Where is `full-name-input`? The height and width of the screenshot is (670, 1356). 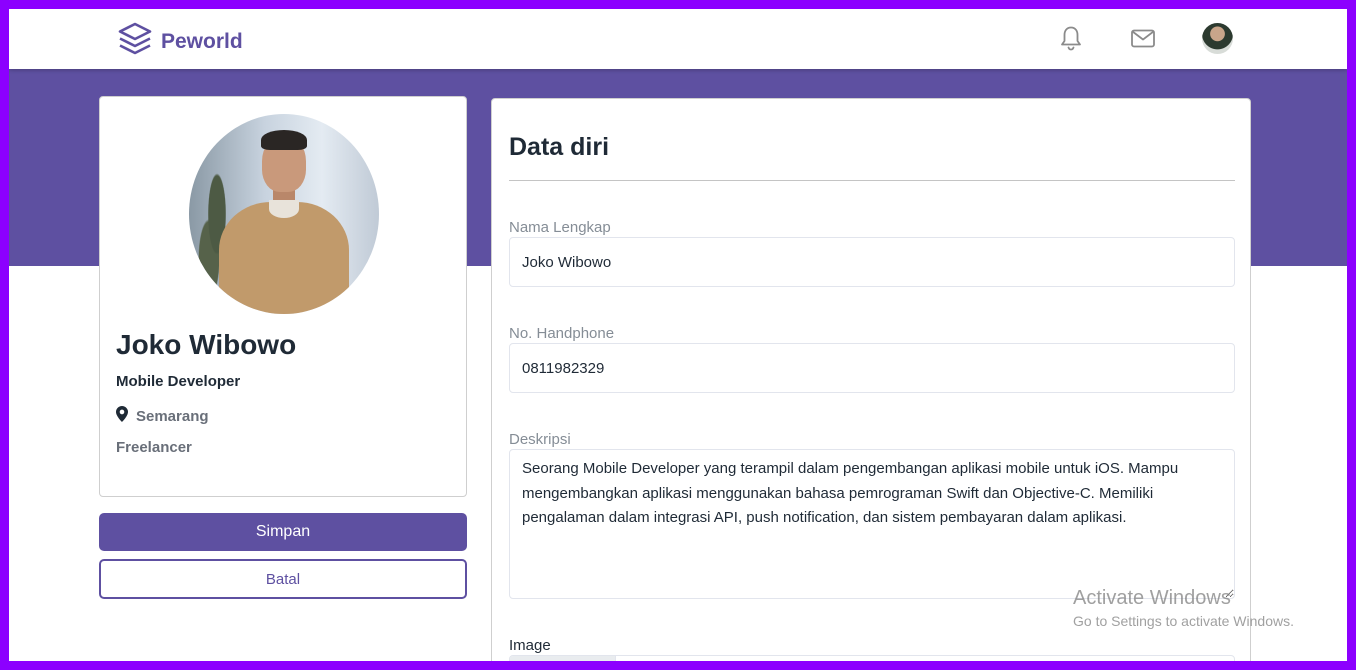
full-name-input is located at coordinates (872, 262).